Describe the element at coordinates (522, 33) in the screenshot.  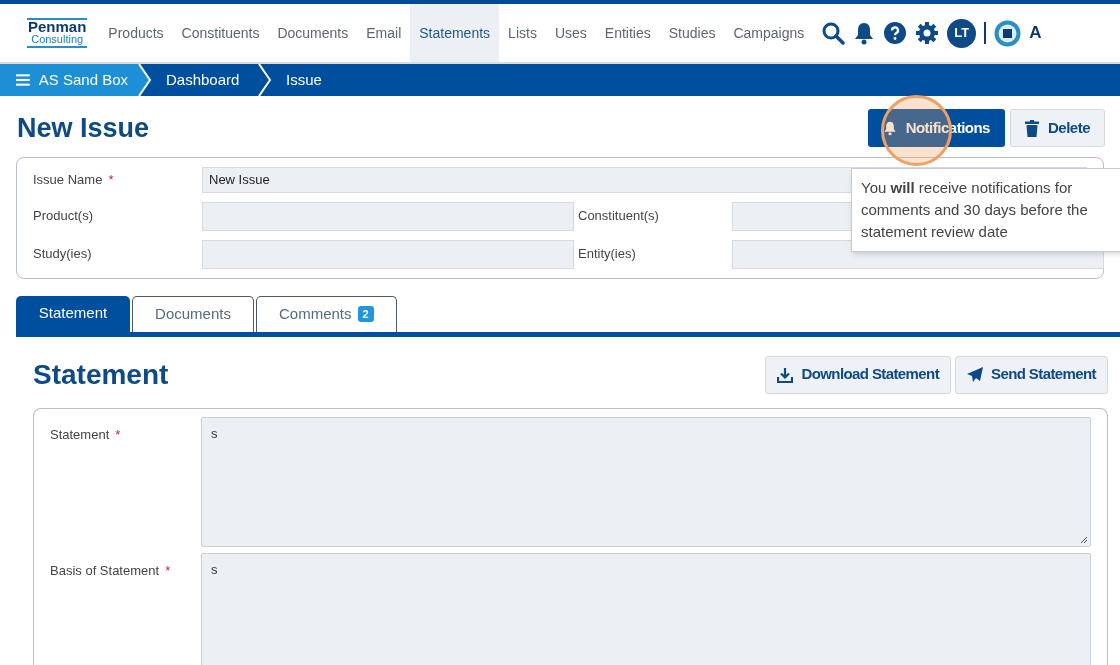
I see `nav-link: Lists` at that location.